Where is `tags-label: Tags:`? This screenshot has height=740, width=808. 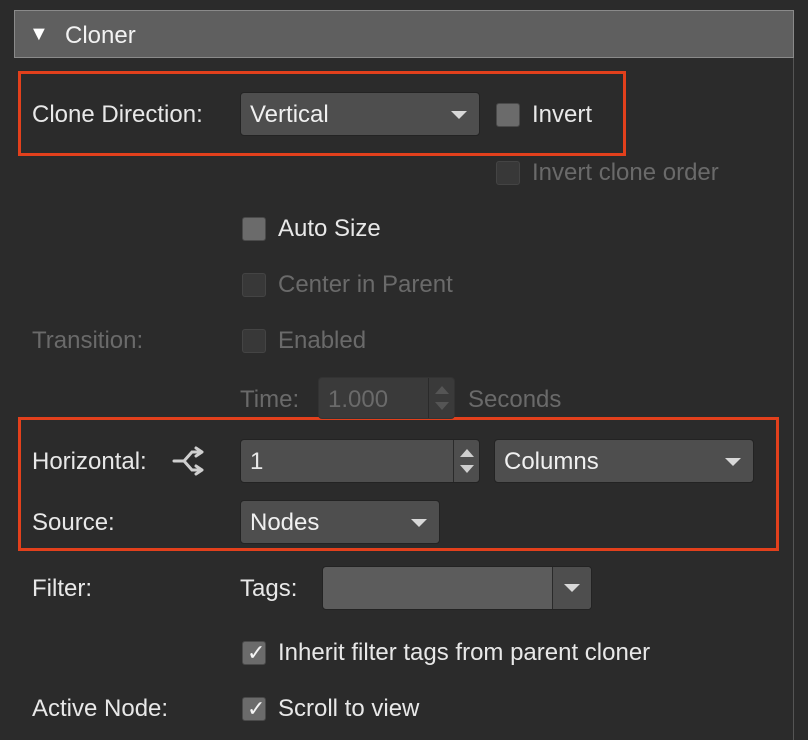 tags-label: Tags: is located at coordinates (269, 588).